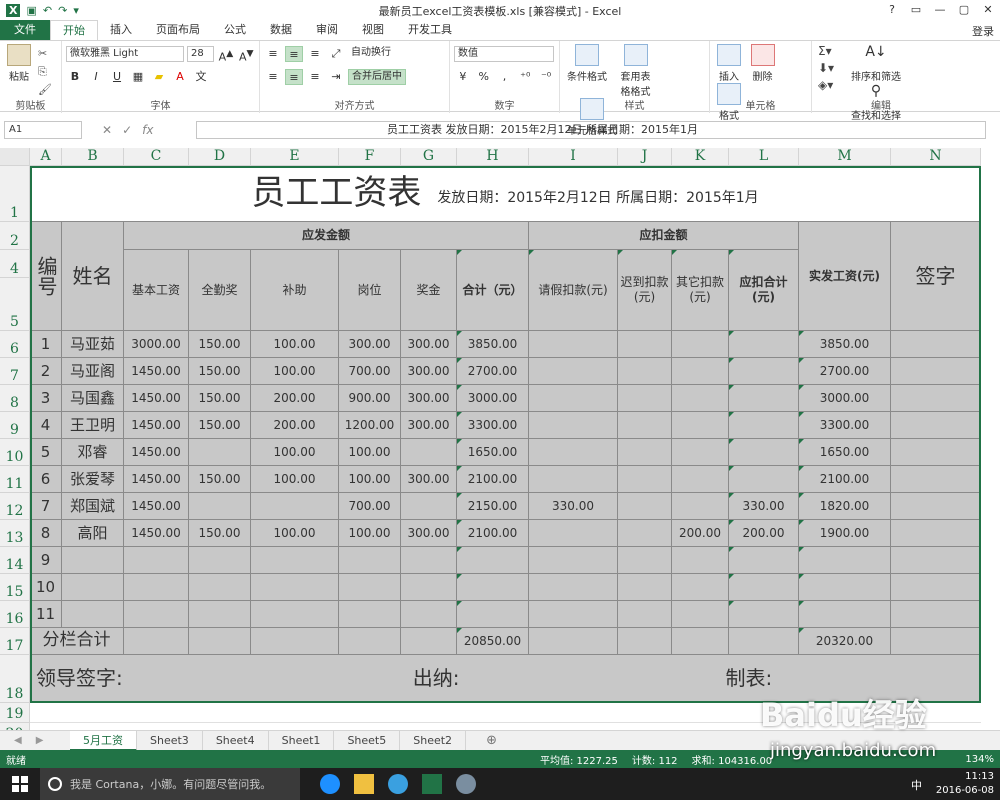  Describe the element at coordinates (432, 784) in the screenshot. I see `excel-taskbar-icon` at that location.